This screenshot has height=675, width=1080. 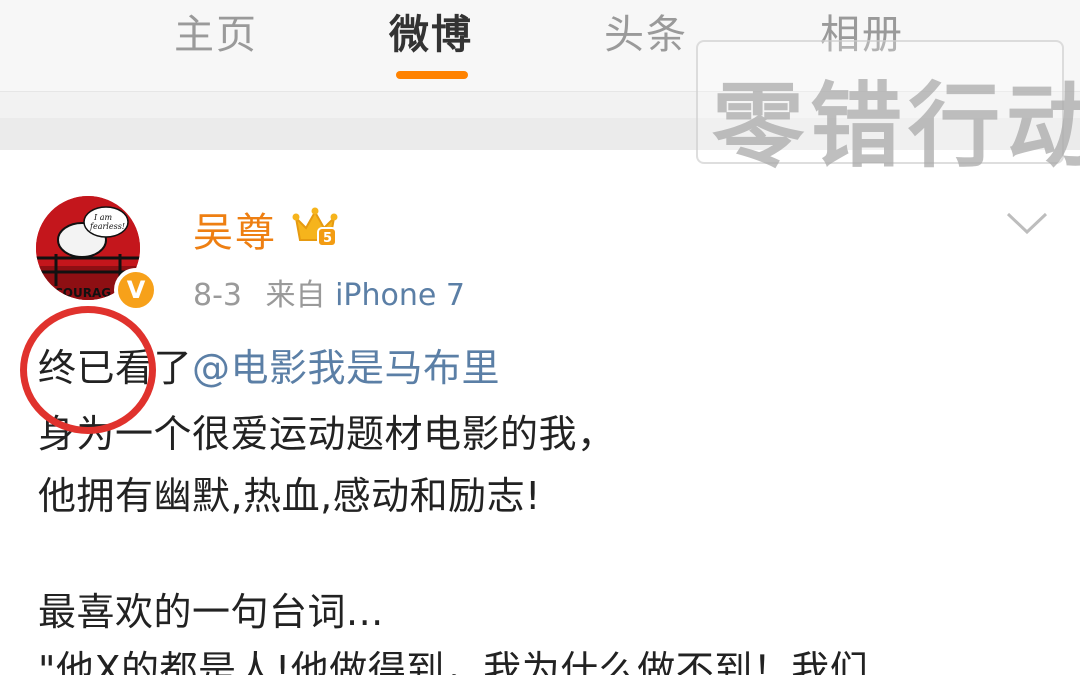 What do you see at coordinates (88, 370) in the screenshot?
I see `annotation-circle` at bounding box center [88, 370].